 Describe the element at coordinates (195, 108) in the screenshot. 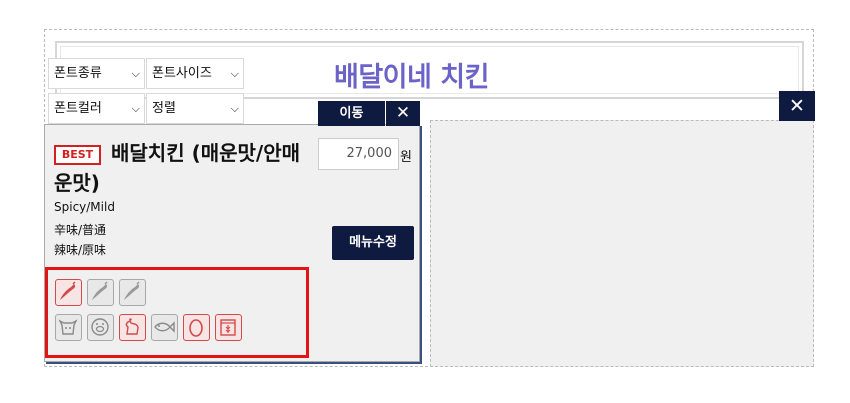

I see `align-select: 정렬 ⌵` at that location.